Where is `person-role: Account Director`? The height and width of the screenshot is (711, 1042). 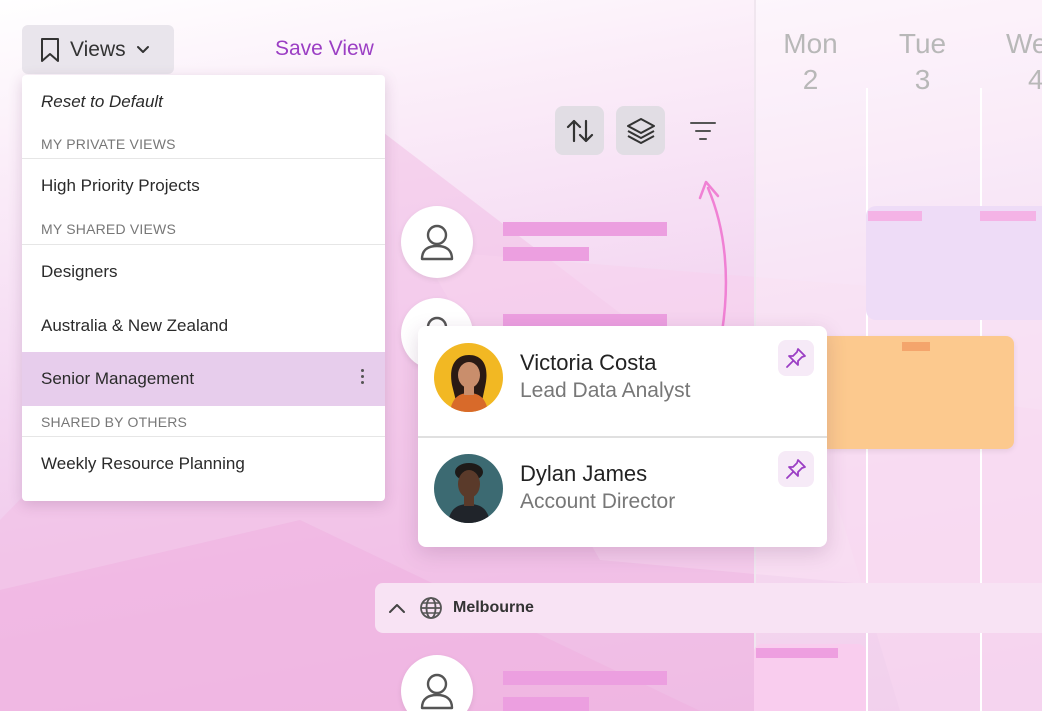
person-role: Account Director is located at coordinates (598, 501).